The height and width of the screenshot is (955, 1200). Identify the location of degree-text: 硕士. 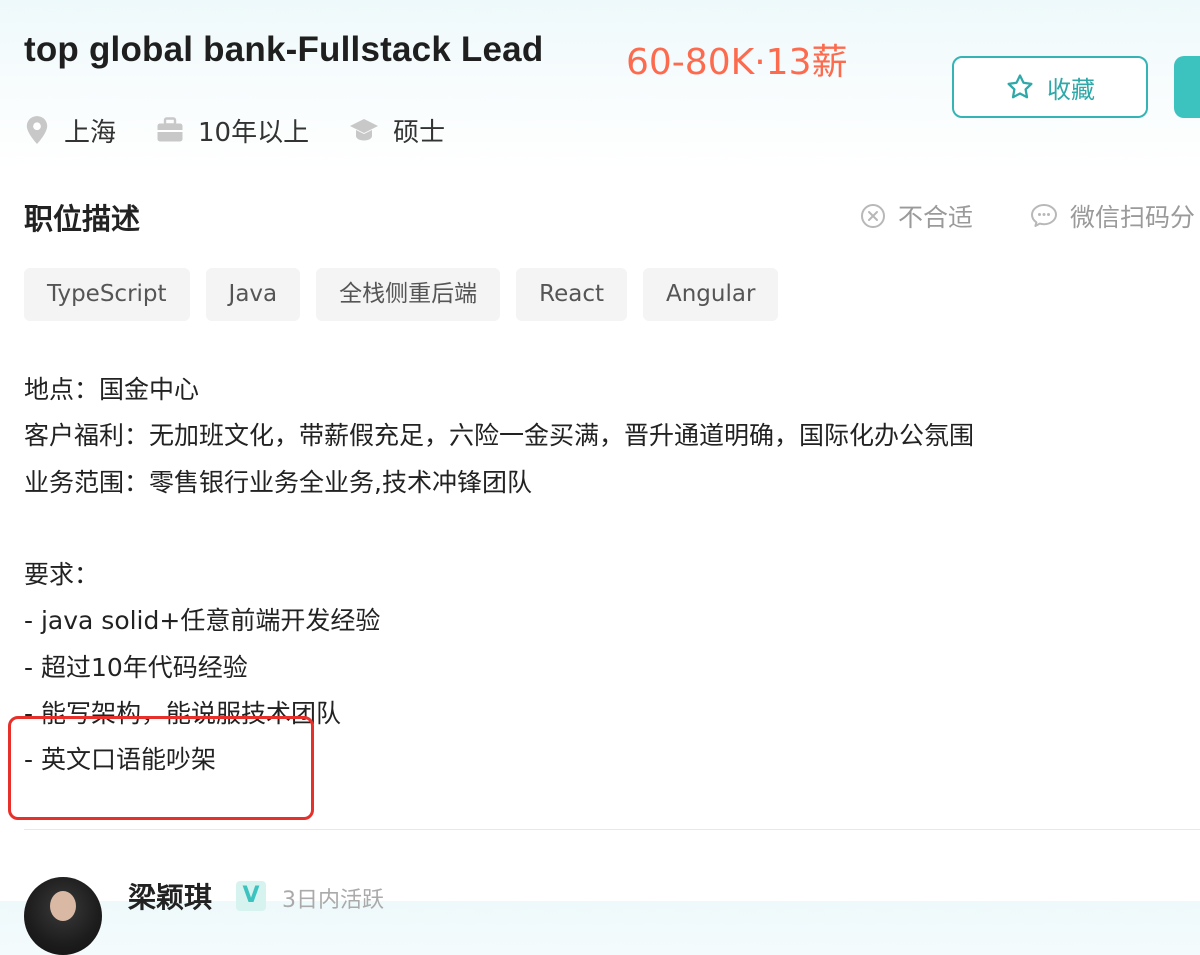
(419, 132).